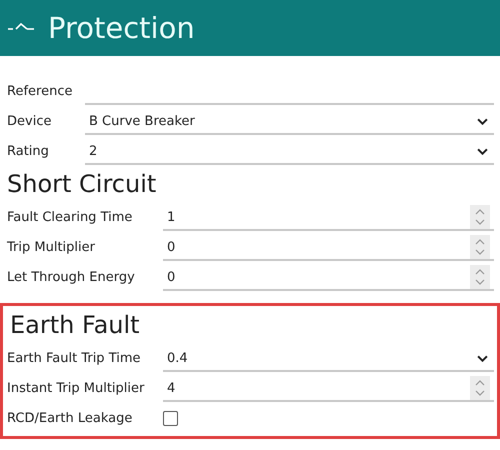 The image size is (500, 450). Describe the element at coordinates (328, 389) in the screenshot. I see `number-field: 4` at that location.